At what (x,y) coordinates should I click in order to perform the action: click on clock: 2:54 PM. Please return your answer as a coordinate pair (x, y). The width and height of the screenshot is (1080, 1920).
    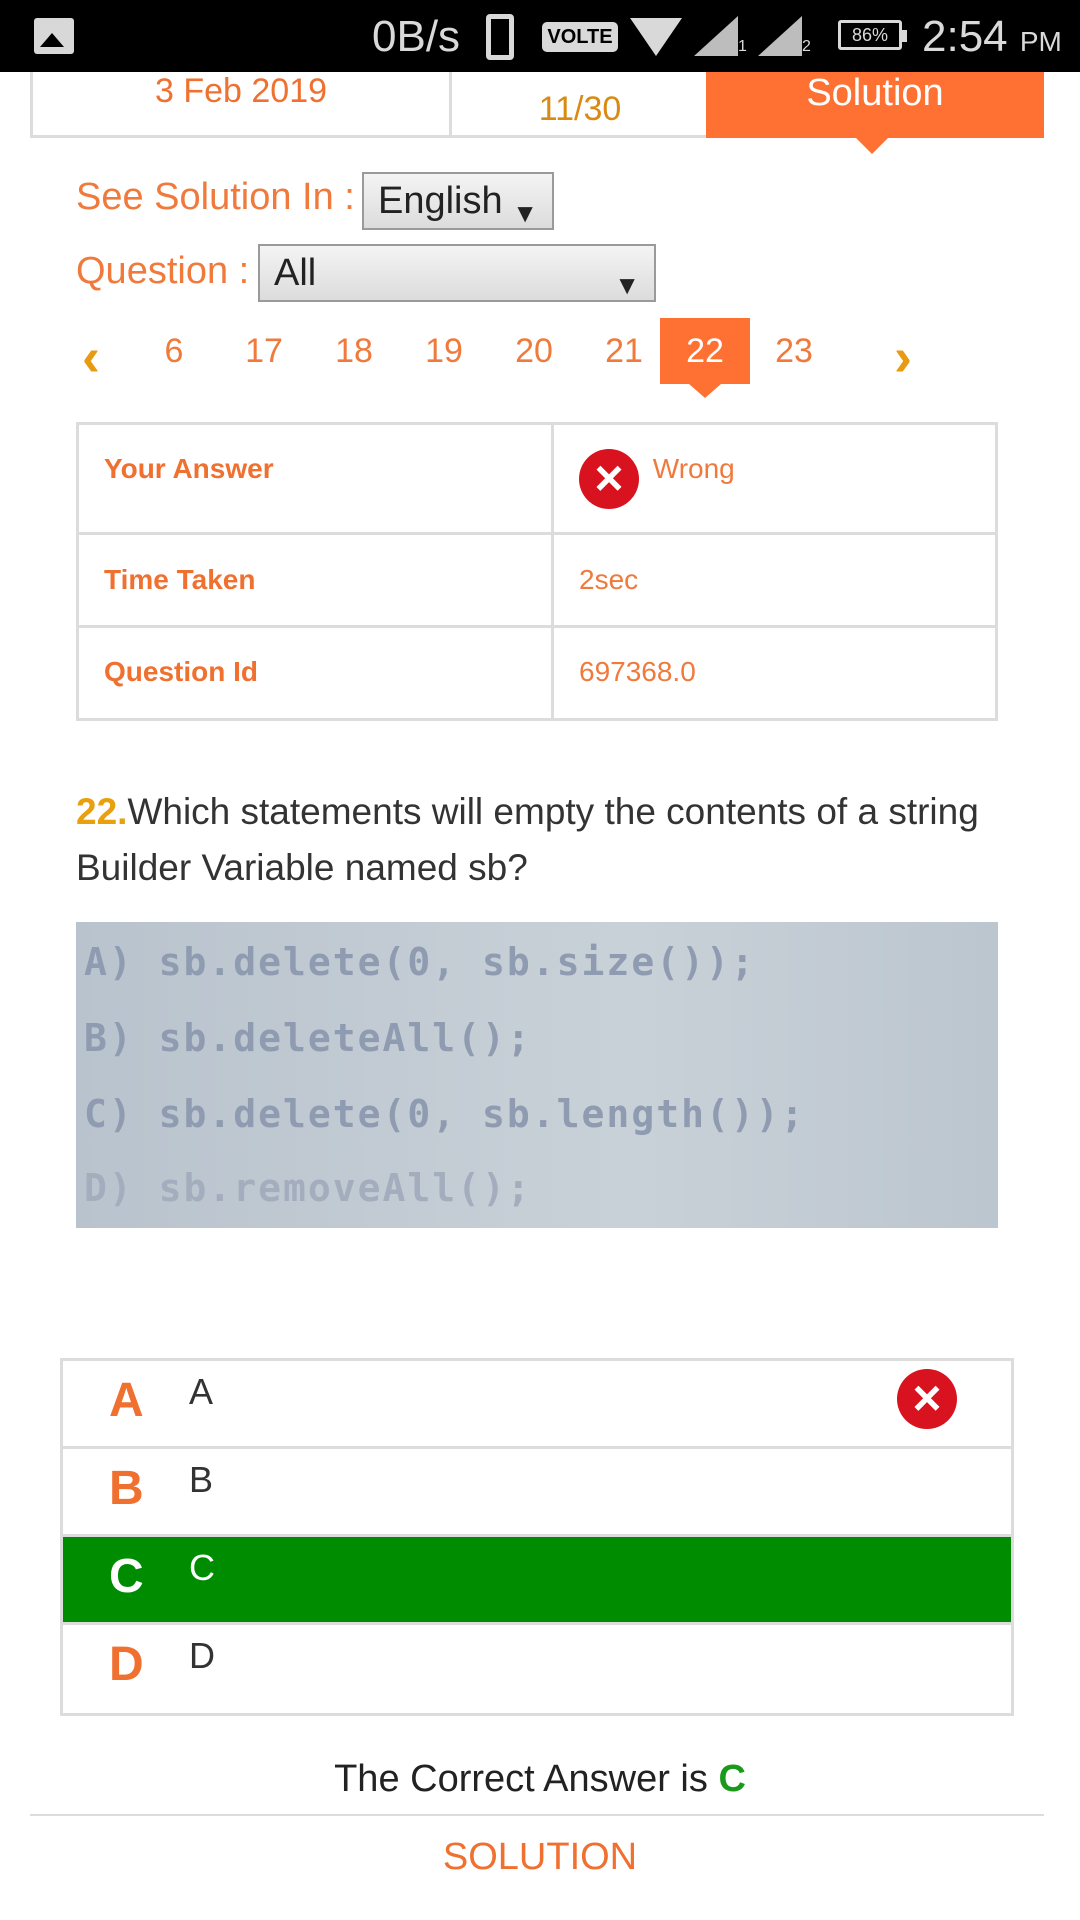
    Looking at the image, I should click on (992, 37).